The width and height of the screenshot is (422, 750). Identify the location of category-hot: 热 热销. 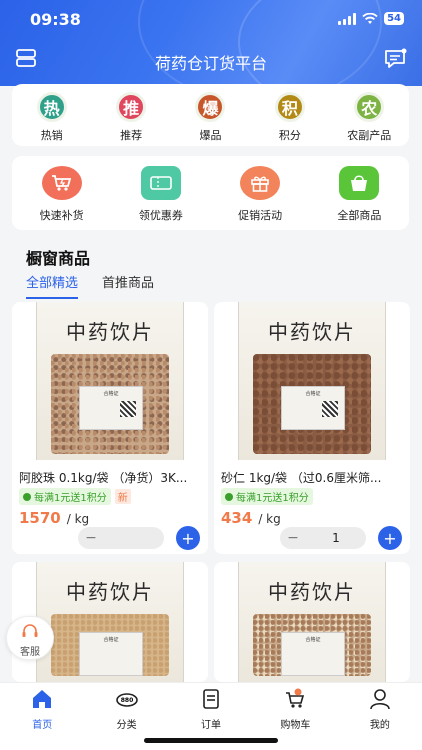
(52, 117).